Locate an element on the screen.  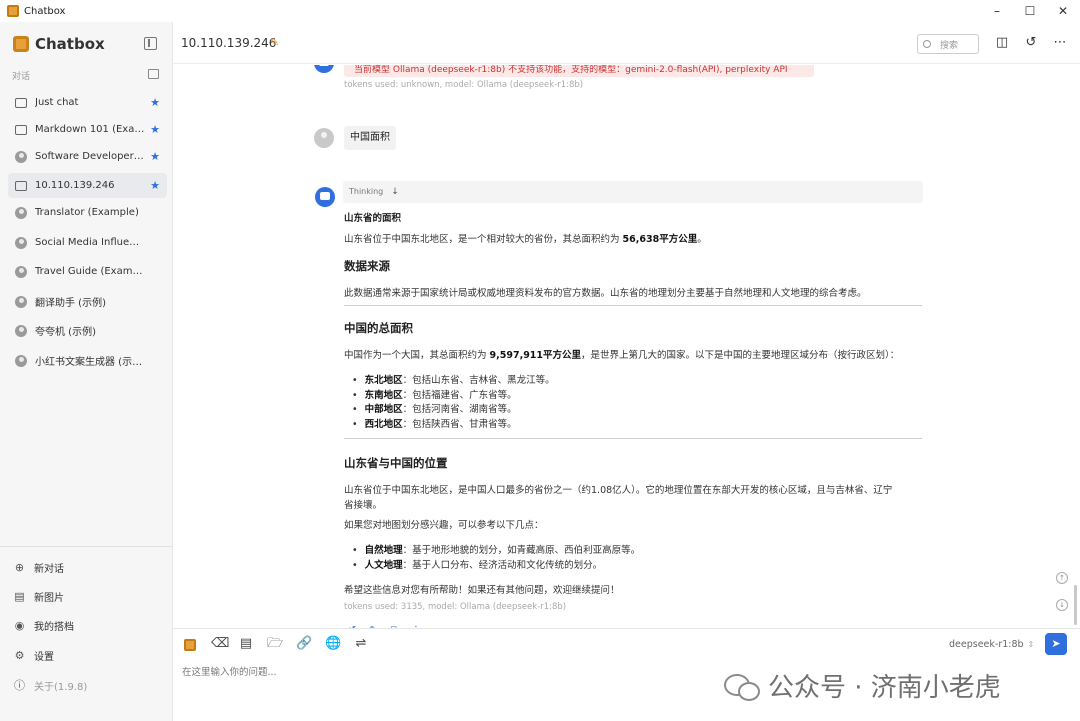
text-span: ，是世界上第几大的国家。以下是中国的主要地理区域分布（按行政区划）： is located at coordinates (740, 355).